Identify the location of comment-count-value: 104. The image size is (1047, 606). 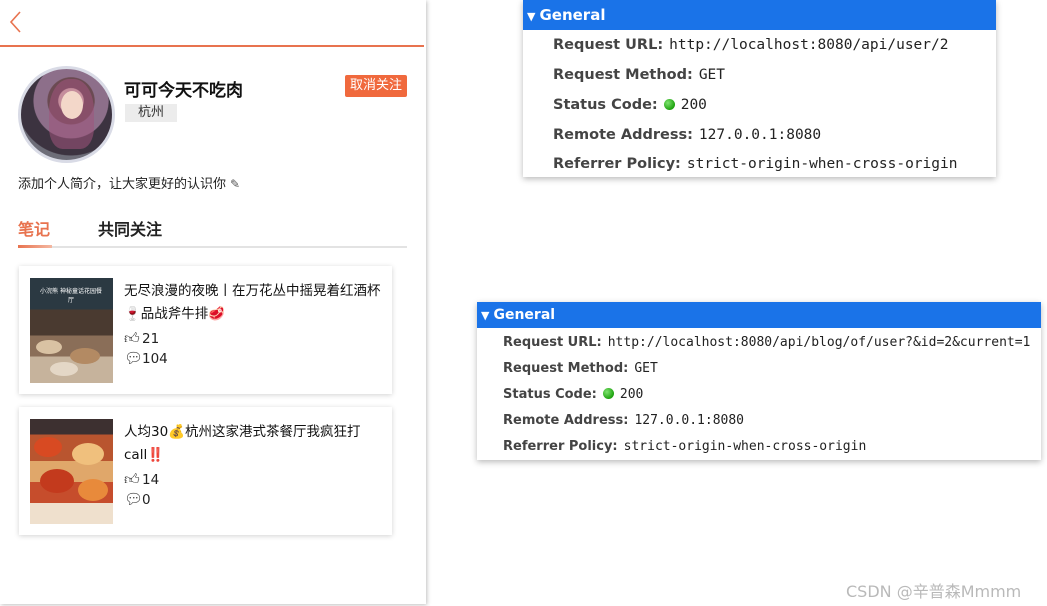
(155, 359).